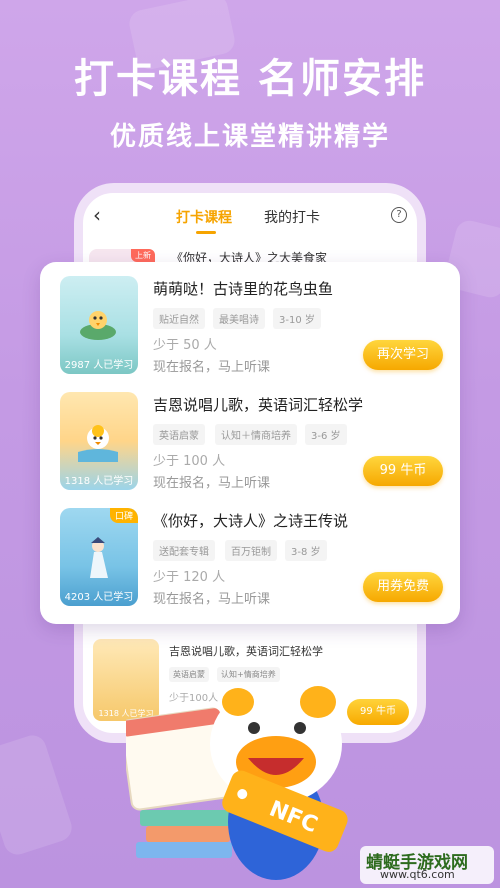 The width and height of the screenshot is (500, 888). What do you see at coordinates (97, 215) in the screenshot?
I see `back-icon: ‹` at bounding box center [97, 215].